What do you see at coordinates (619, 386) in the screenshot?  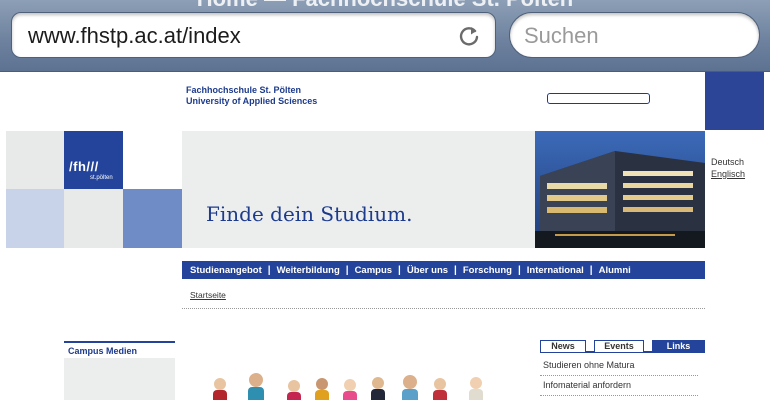 I see `link-infomaterial-anfordern: Infomaterial anfordern` at bounding box center [619, 386].